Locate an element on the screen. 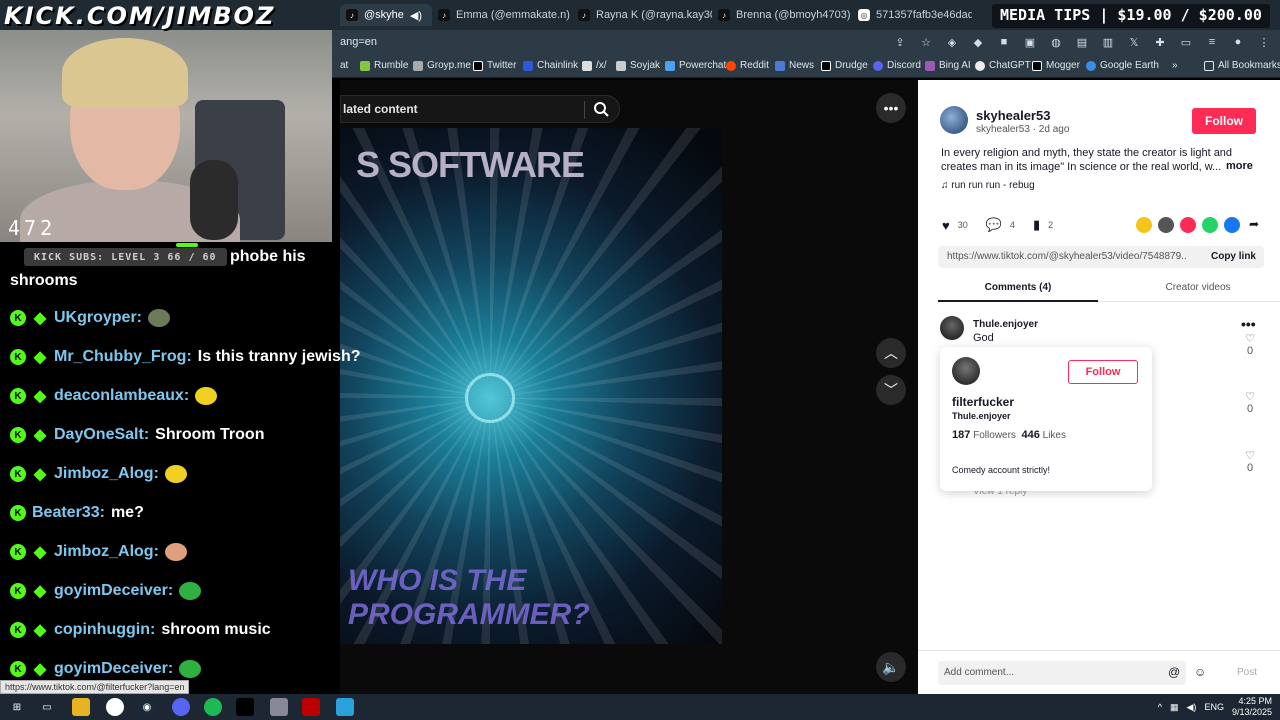 The height and width of the screenshot is (720, 1280). more-options-icon: ••• is located at coordinates (891, 108).